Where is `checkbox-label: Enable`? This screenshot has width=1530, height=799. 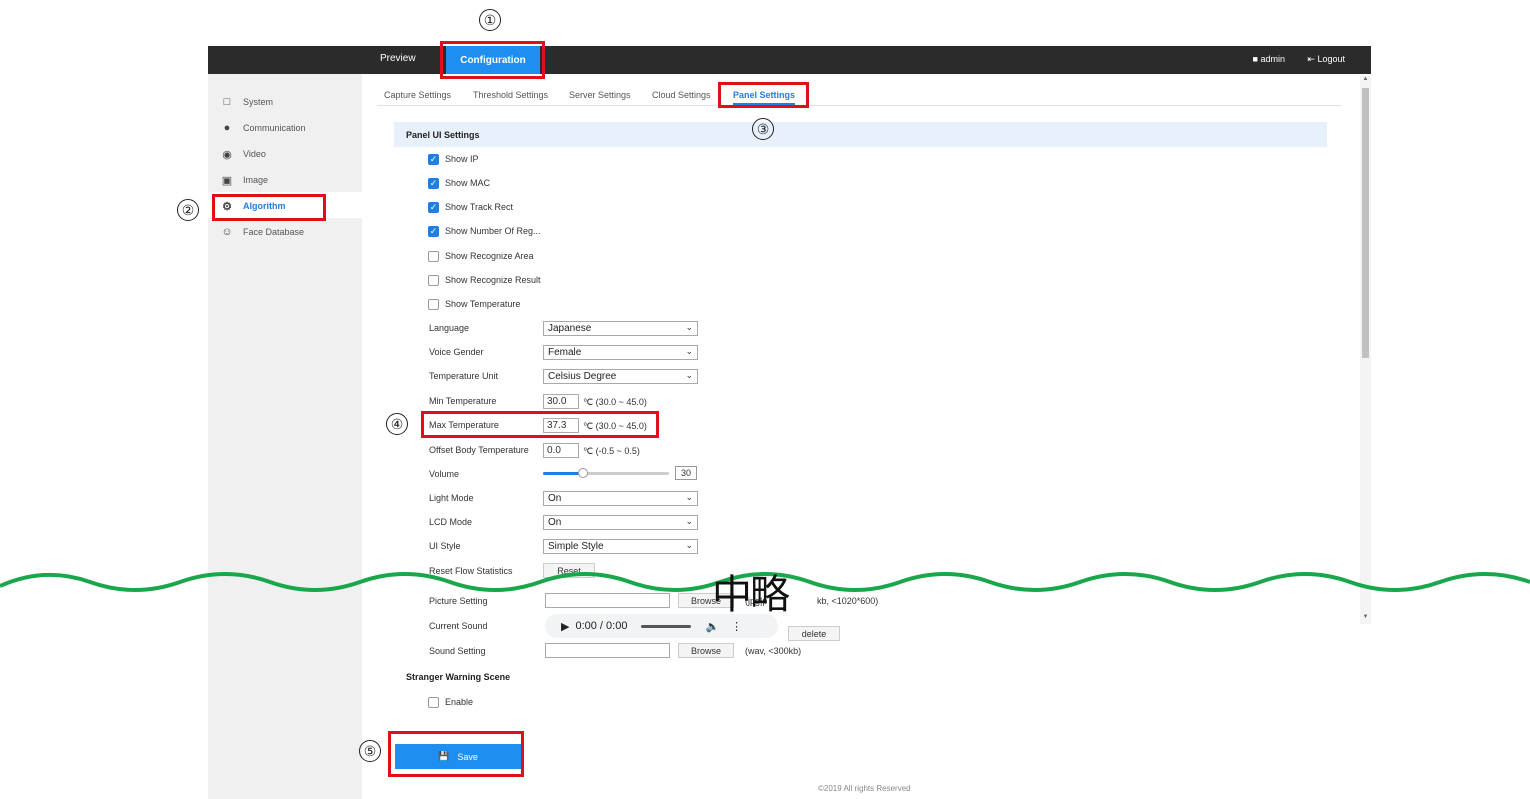
checkbox-label: Enable is located at coordinates (459, 702).